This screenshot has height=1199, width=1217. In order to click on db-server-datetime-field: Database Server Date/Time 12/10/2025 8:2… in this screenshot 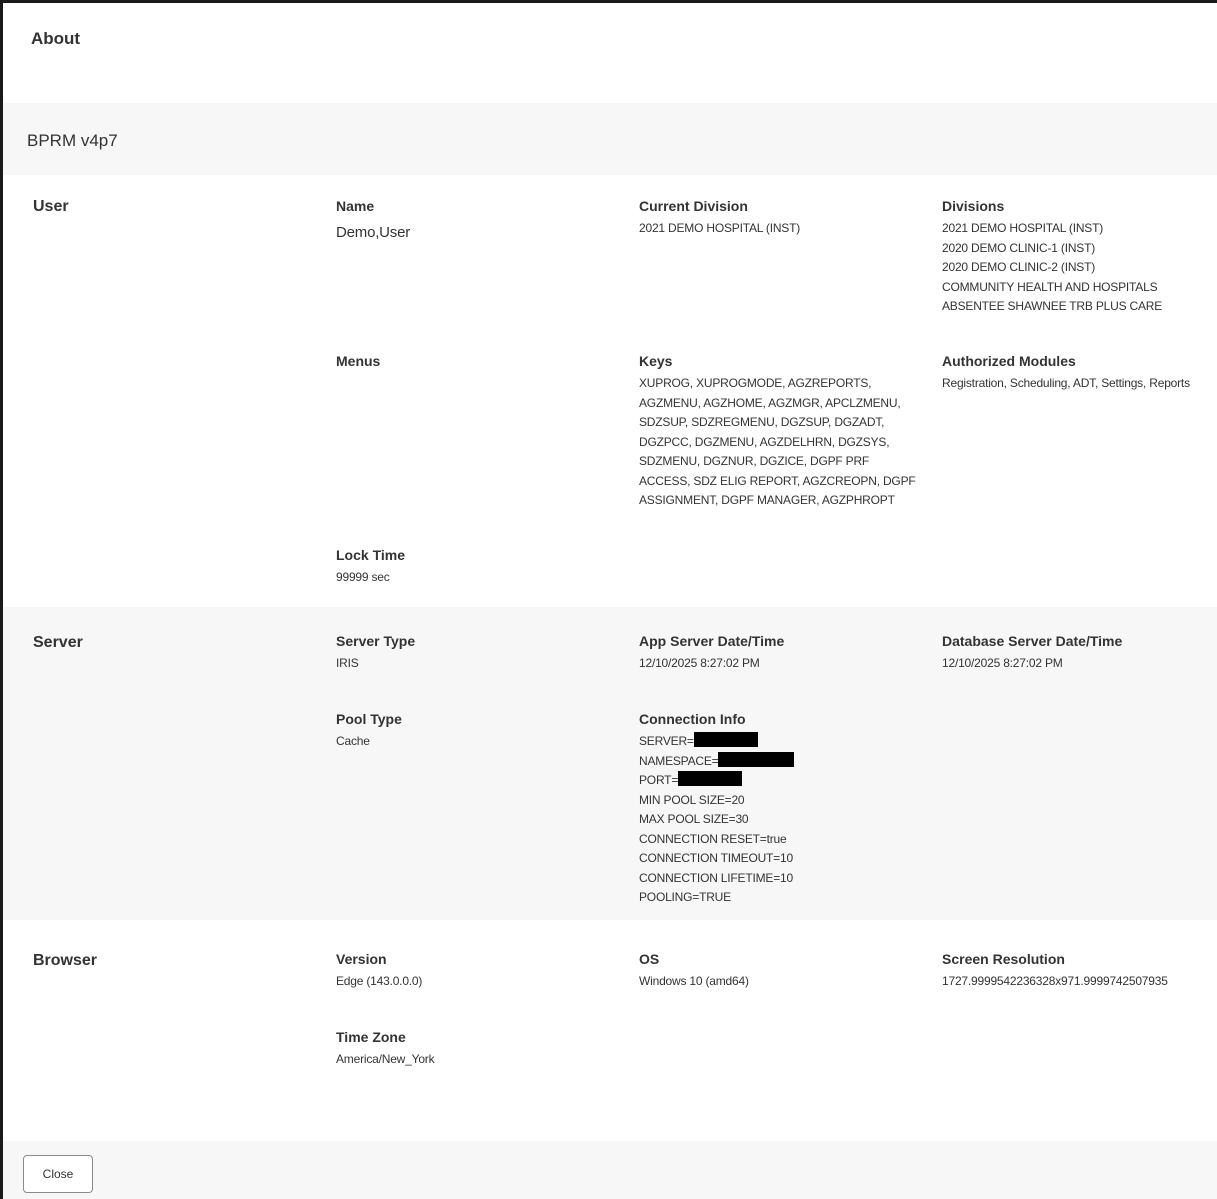, I will do `click(1032, 653)`.